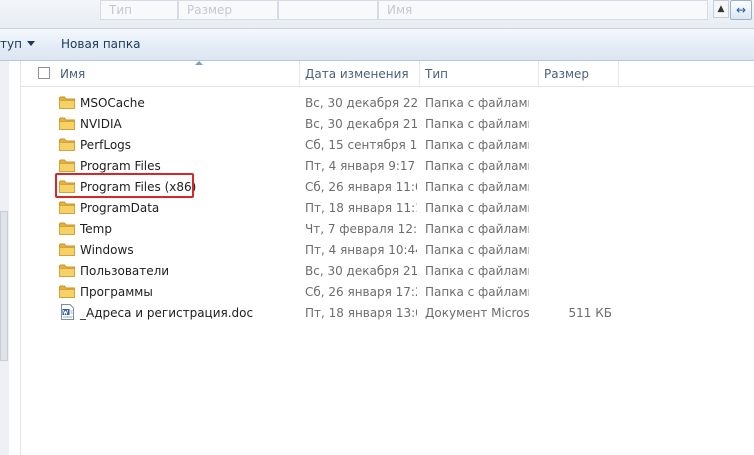 This screenshot has height=455, width=754. What do you see at coordinates (44, 73) in the screenshot?
I see `select-all-checkbox` at bounding box center [44, 73].